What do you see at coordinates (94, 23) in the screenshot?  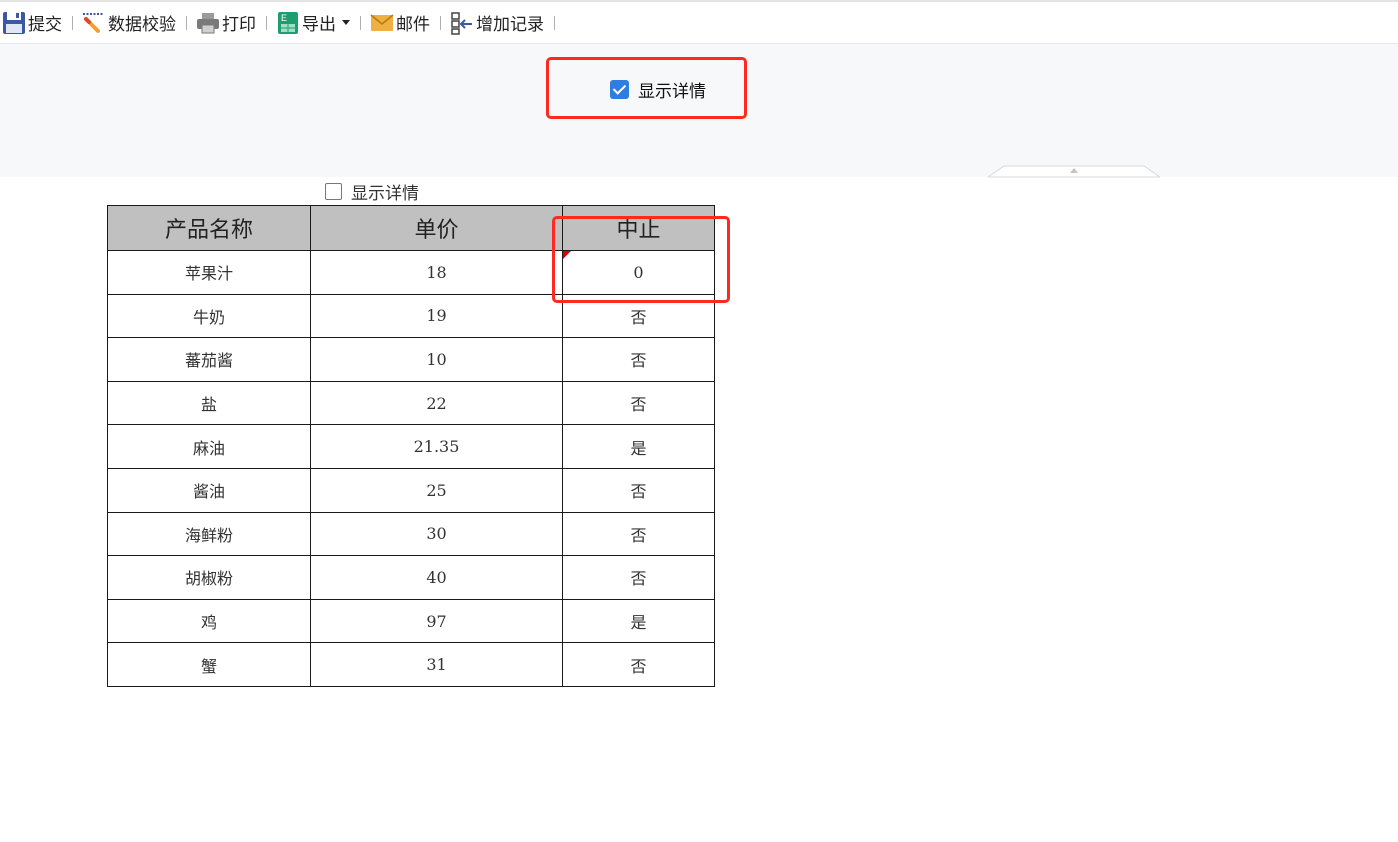 I see `validate-icon` at bounding box center [94, 23].